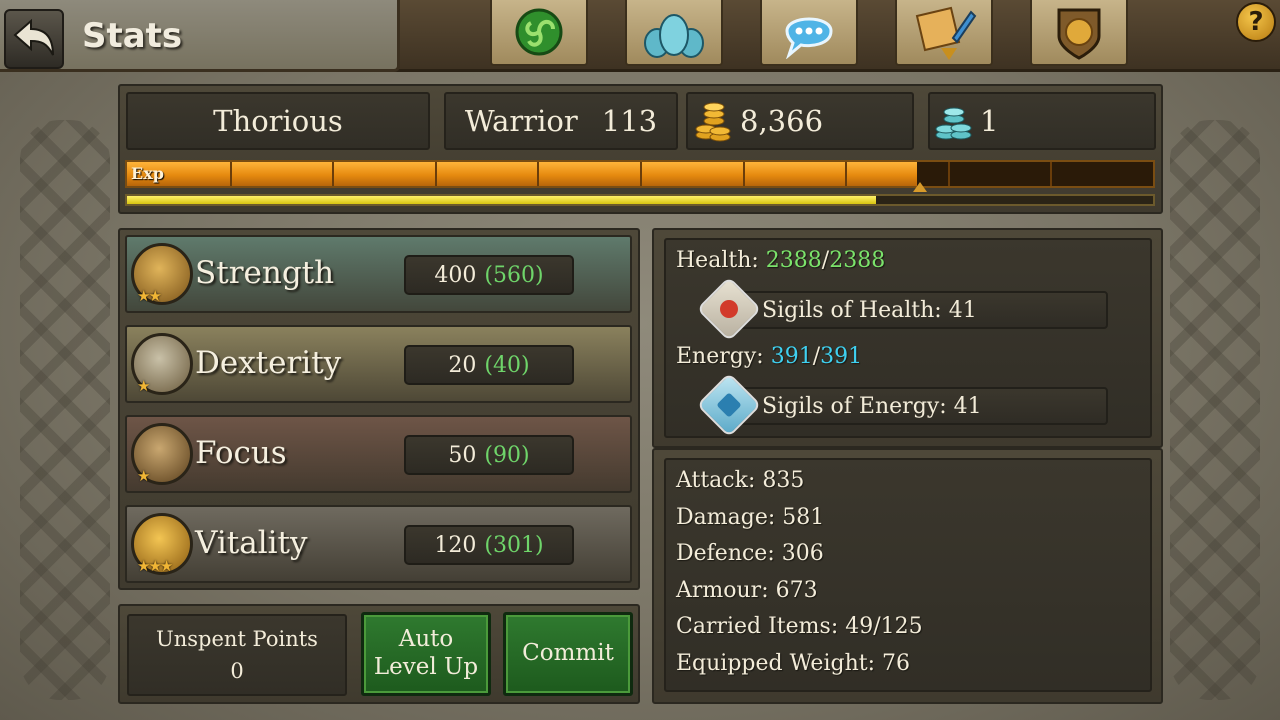 This screenshot has width=1280, height=720. I want to click on strength-base: 400, so click(455, 275).